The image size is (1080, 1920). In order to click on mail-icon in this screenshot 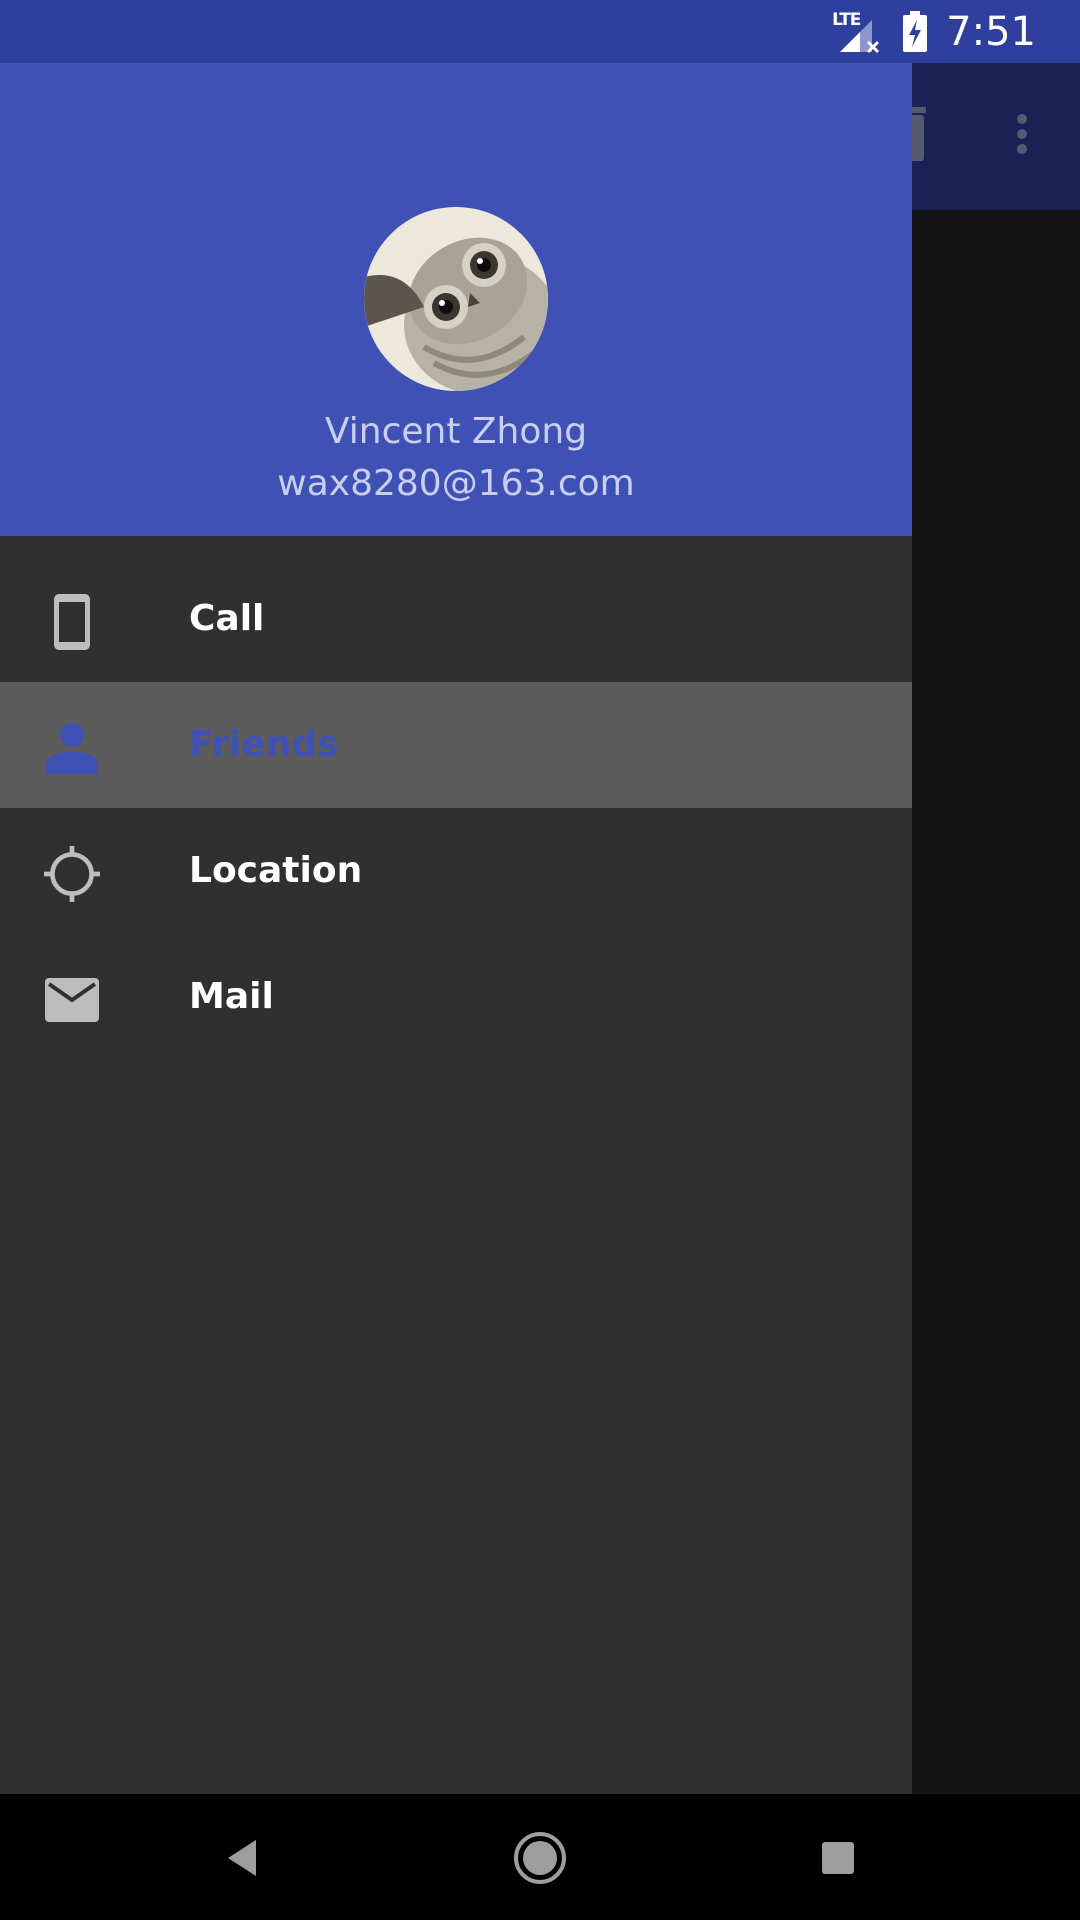, I will do `click(72, 1000)`.